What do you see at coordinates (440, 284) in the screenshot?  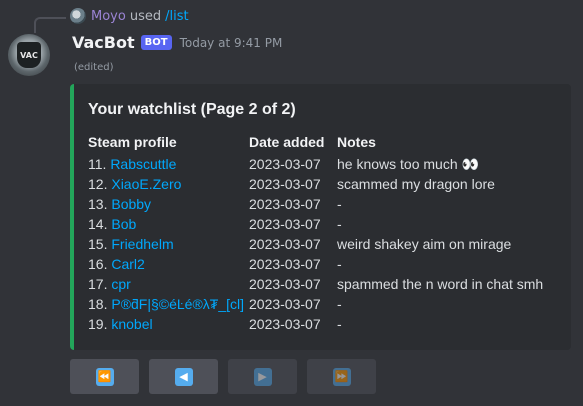 I see `note-cell: spammed the n word in chat smh` at bounding box center [440, 284].